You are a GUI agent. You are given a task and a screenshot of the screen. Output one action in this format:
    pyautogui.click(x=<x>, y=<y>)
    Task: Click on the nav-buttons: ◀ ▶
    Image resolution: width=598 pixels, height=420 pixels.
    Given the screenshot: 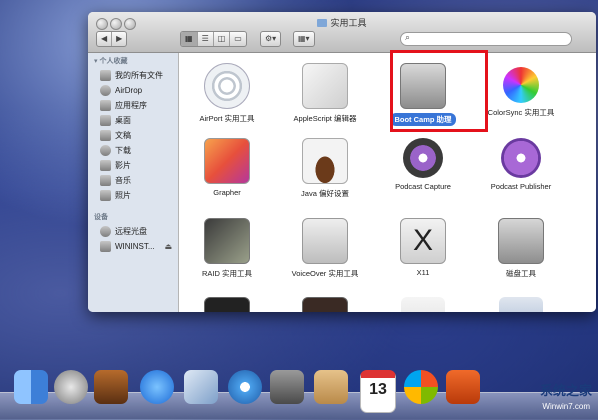 What is the action you would take?
    pyautogui.click(x=112, y=39)
    